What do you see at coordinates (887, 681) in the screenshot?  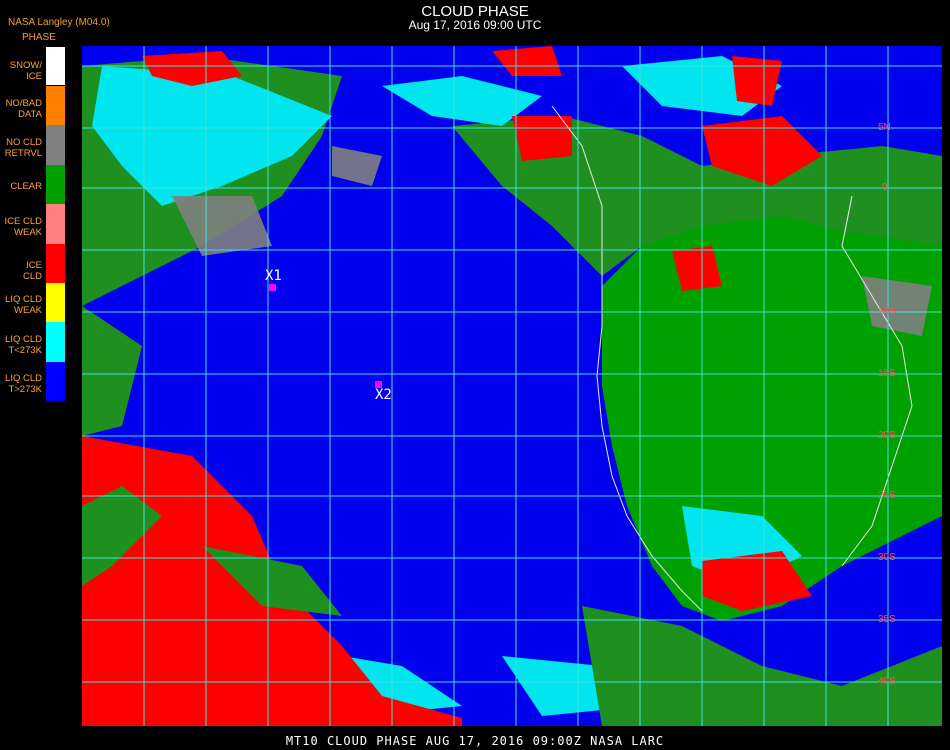 I see `grid-label-40s: 40S` at bounding box center [887, 681].